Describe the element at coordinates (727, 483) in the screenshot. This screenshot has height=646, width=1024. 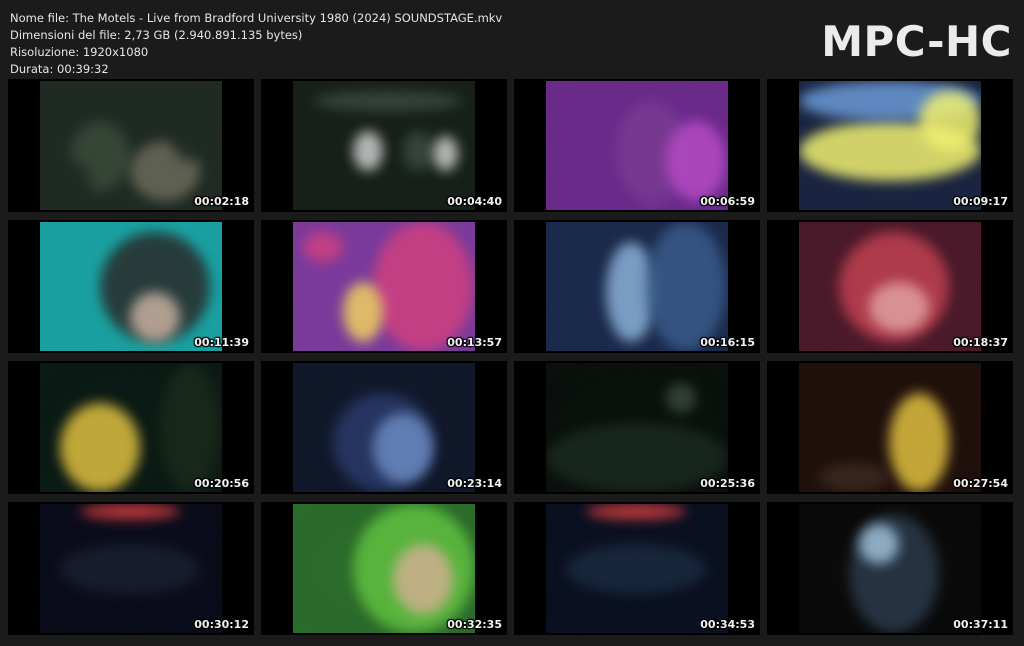
I see `thumbnail-timestamp: 00:25:36` at that location.